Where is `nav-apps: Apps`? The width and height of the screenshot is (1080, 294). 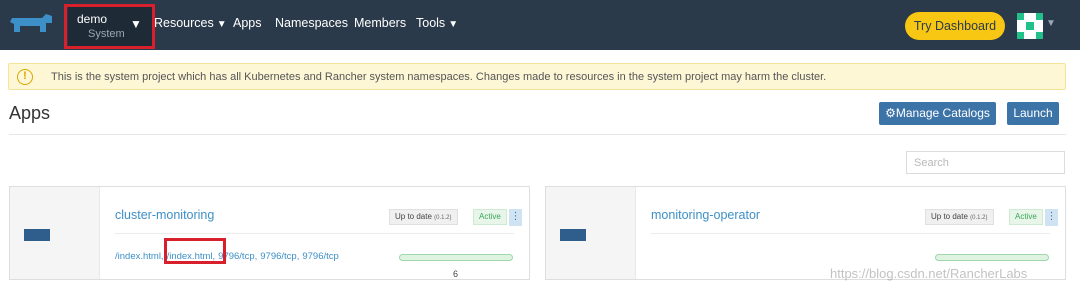 nav-apps: Apps is located at coordinates (247, 23).